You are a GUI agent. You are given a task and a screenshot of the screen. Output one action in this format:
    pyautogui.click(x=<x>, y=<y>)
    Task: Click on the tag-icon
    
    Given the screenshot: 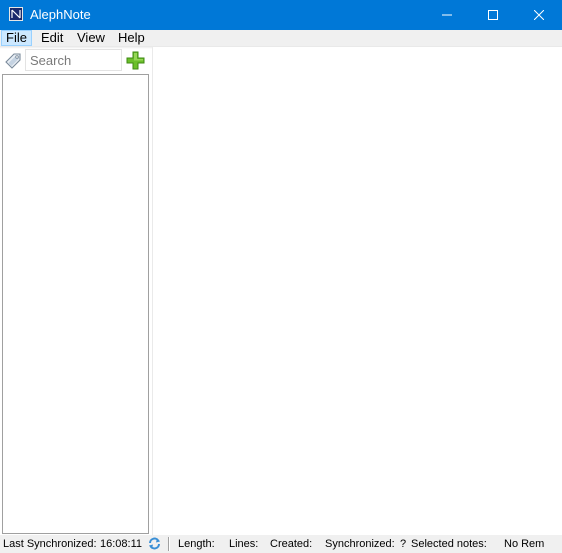 What is the action you would take?
    pyautogui.click(x=13, y=61)
    